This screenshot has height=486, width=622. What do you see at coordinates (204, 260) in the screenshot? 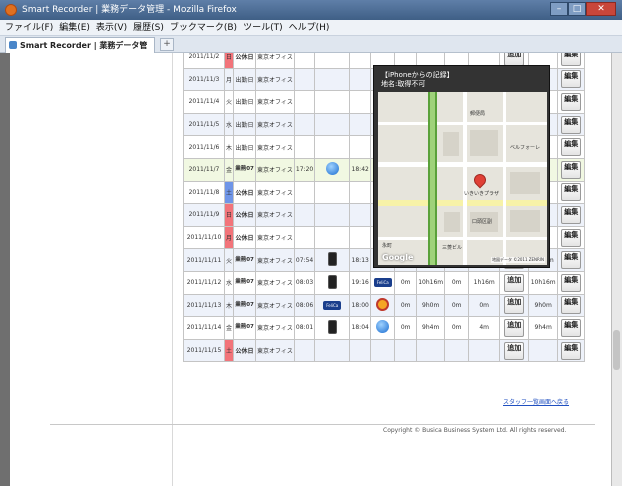
I see `date-cell: 2011/11/11` at bounding box center [204, 260].